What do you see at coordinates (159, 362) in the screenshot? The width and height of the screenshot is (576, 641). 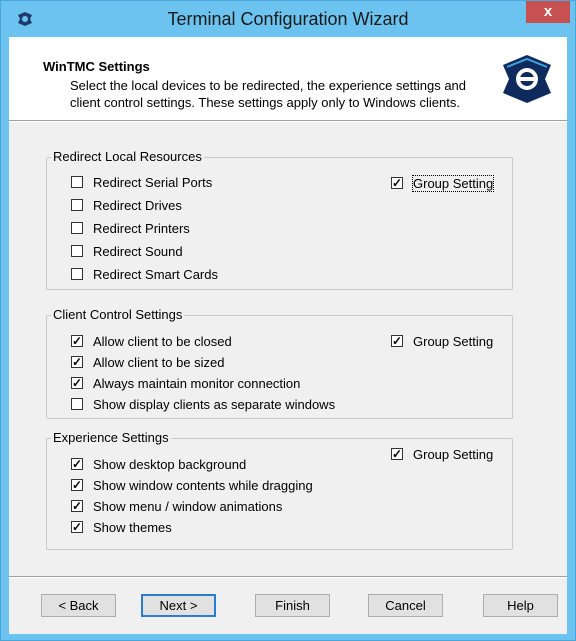 I see `checkbox-label: Allow client to be sized` at bounding box center [159, 362].